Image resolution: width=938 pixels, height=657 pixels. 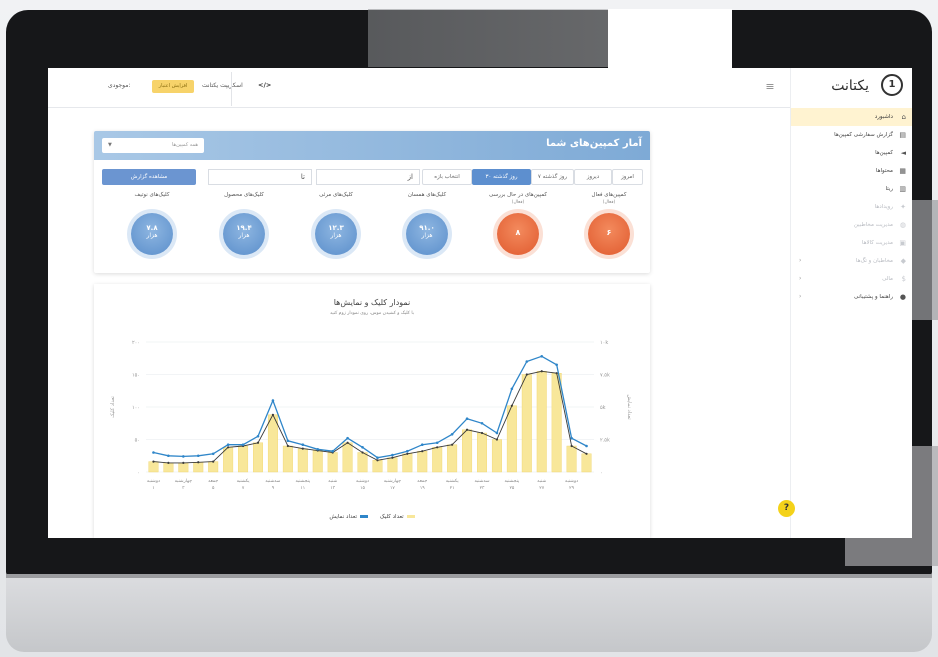 What do you see at coordinates (518, 232) in the screenshot?
I see `stat-value: ۸` at bounding box center [518, 232].